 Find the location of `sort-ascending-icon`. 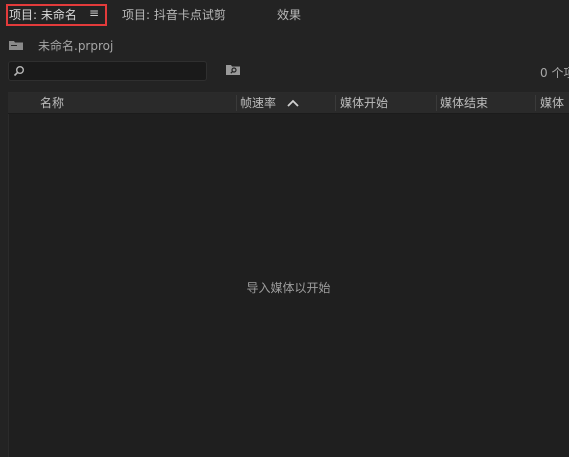

sort-ascending-icon is located at coordinates (293, 103).